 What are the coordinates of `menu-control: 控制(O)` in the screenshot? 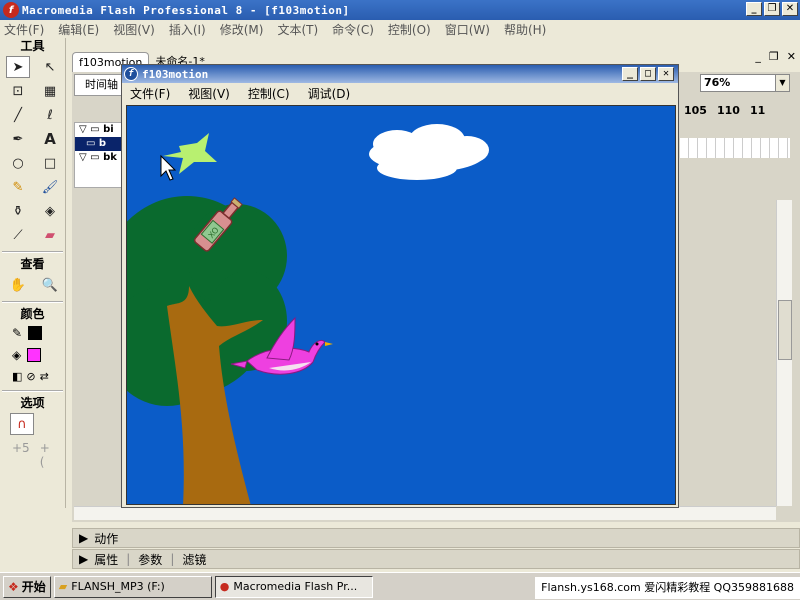 It's located at (409, 29).